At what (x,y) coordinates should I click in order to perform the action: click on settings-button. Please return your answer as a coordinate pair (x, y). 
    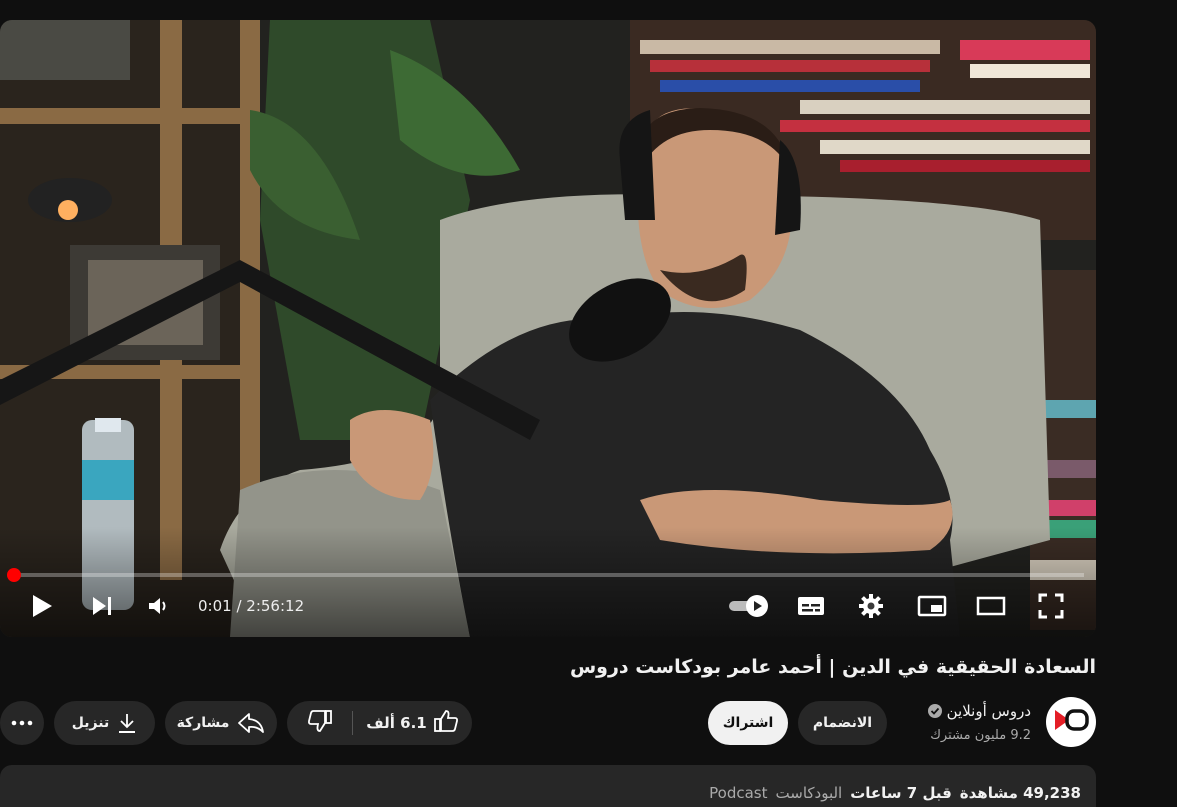
    Looking at the image, I should click on (871, 606).